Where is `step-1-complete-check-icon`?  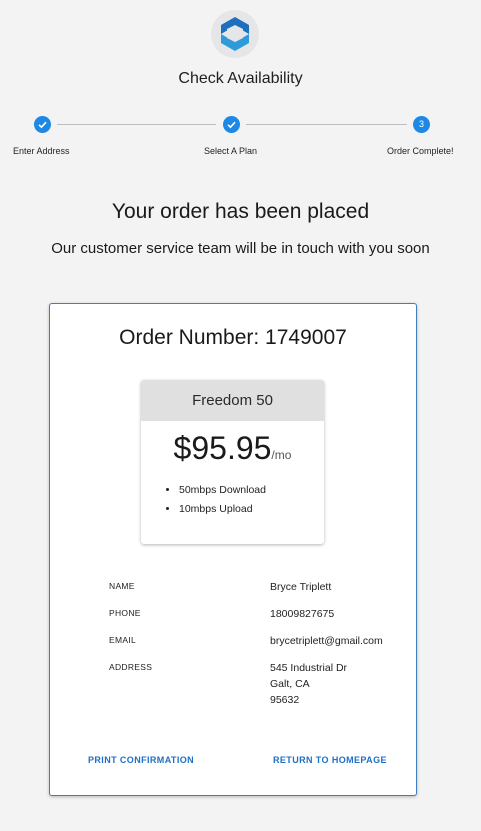 step-1-complete-check-icon is located at coordinates (42, 124).